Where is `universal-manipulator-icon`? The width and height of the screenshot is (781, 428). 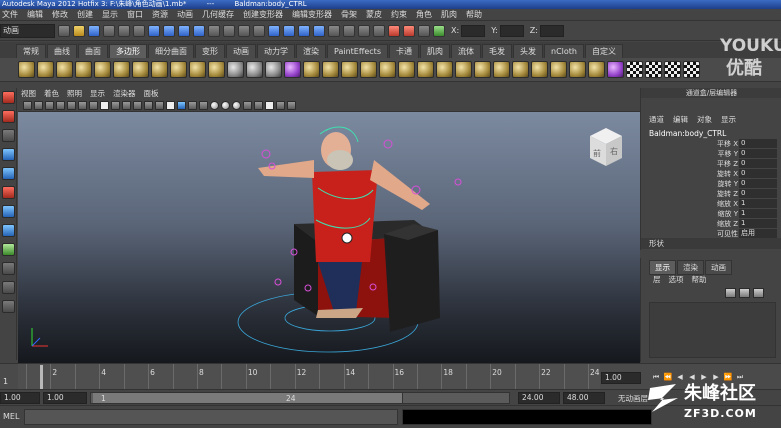 universal-manipulator-icon is located at coordinates (8, 211).